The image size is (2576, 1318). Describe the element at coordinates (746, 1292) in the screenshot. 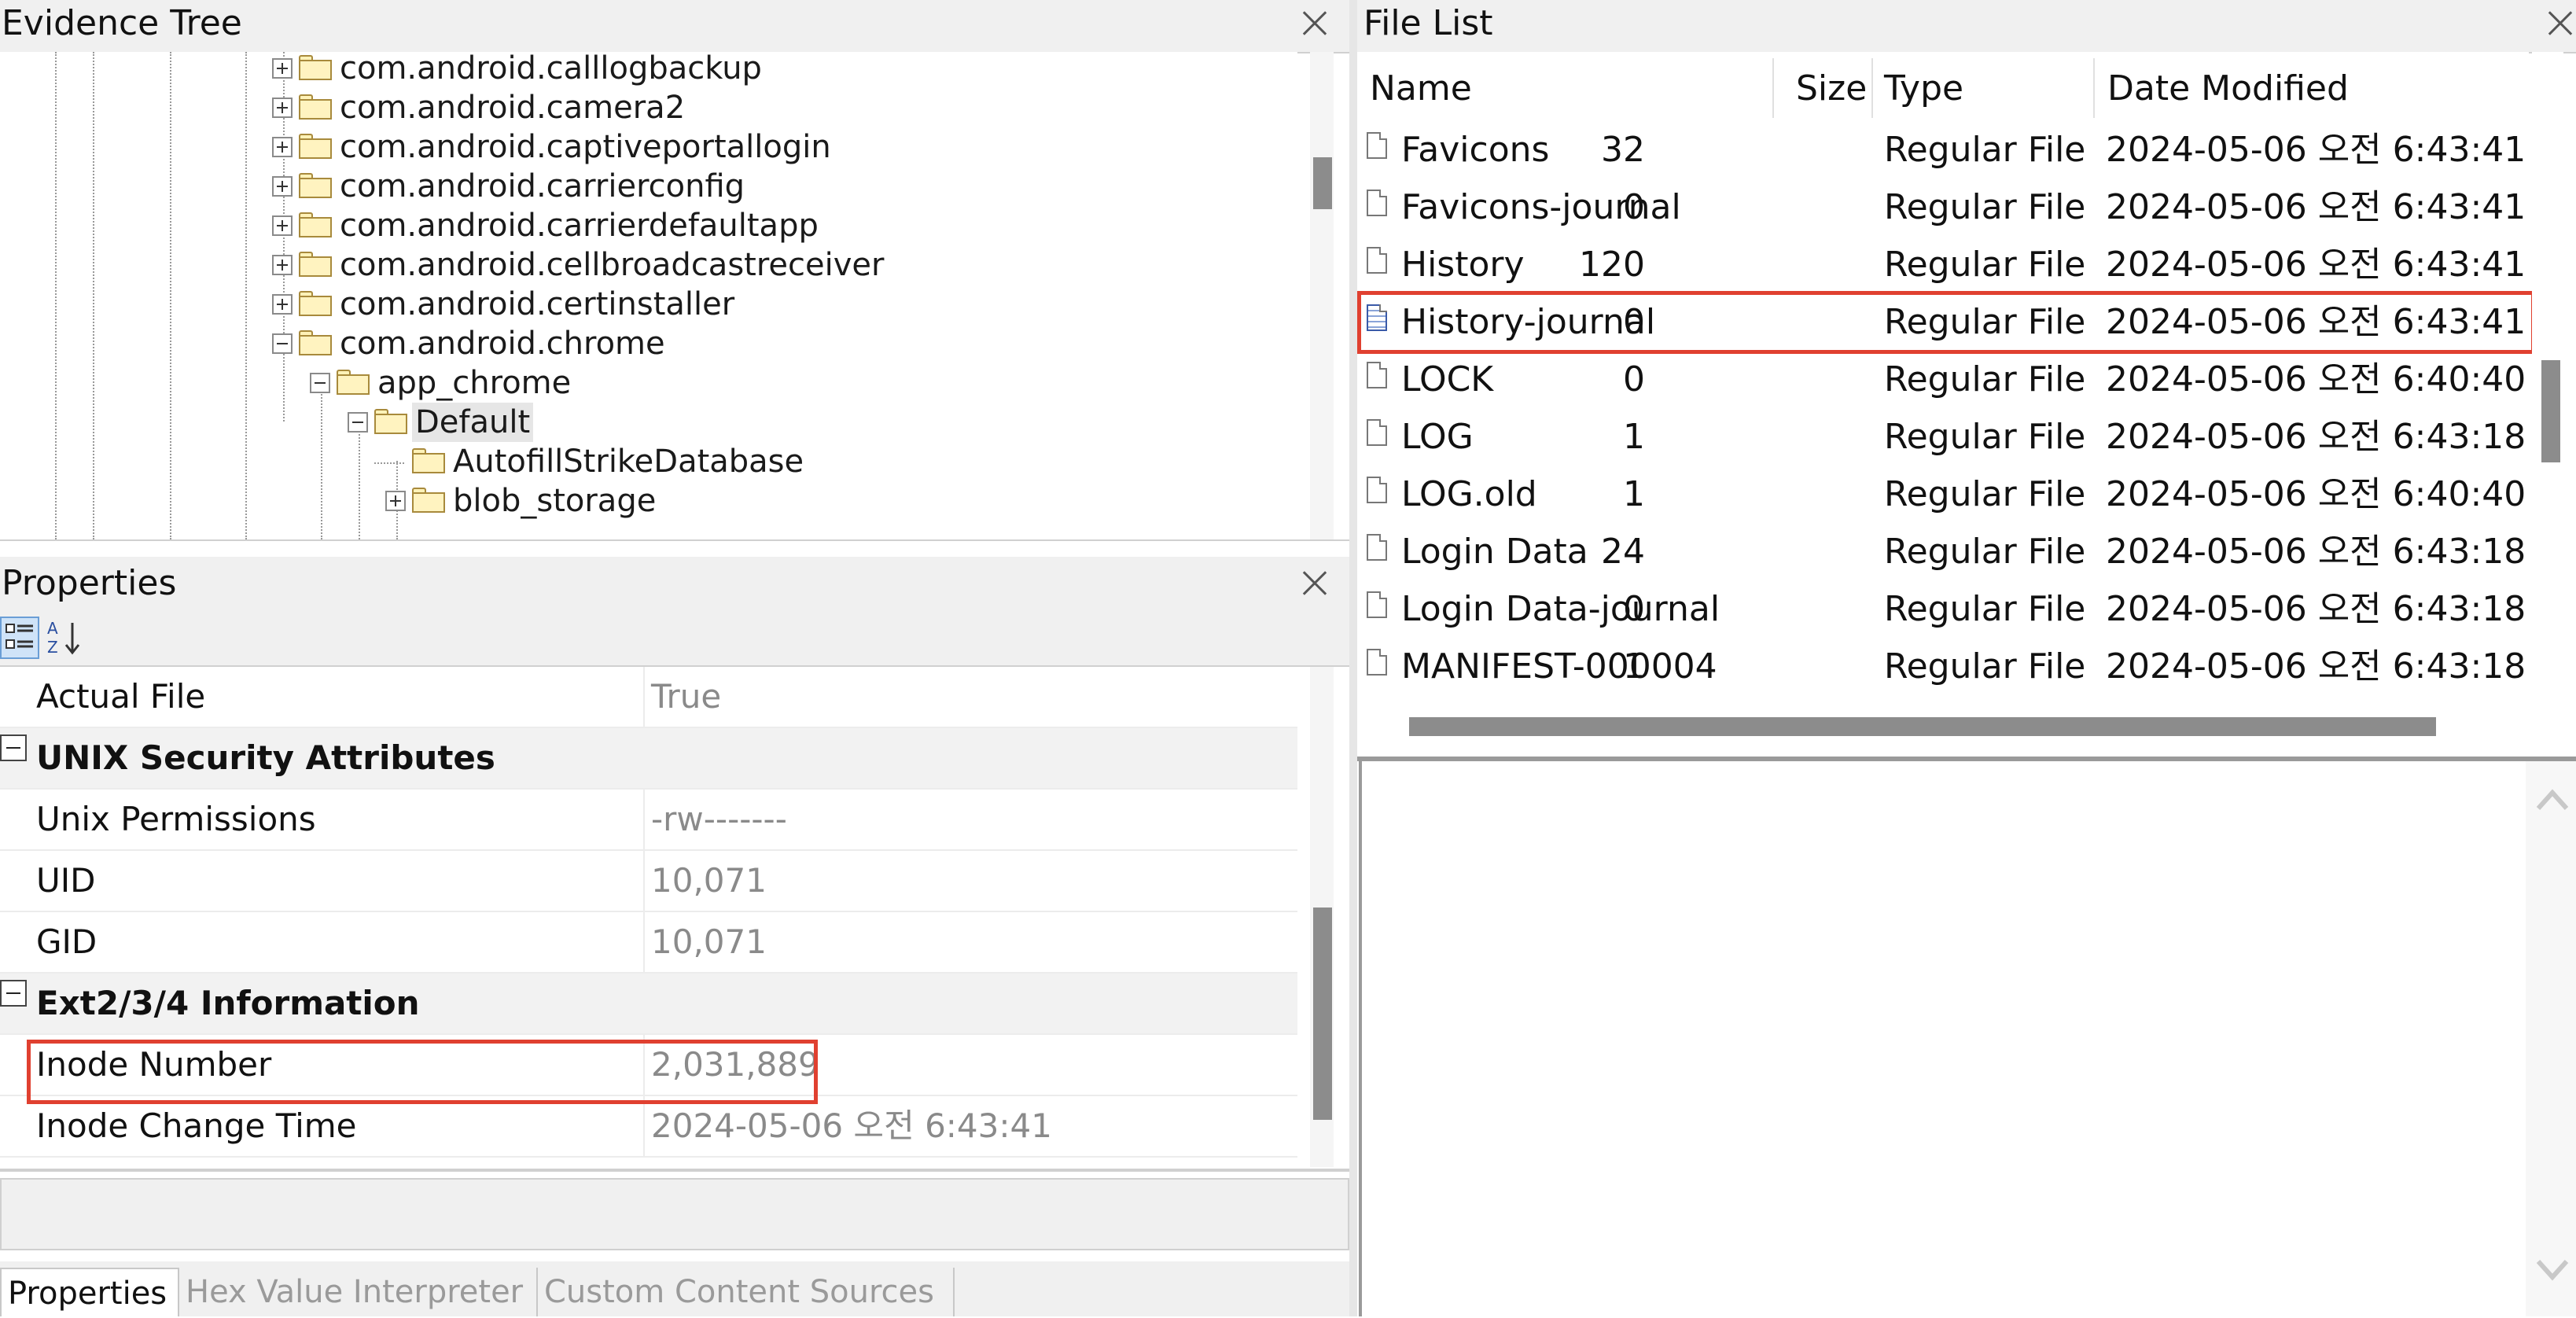

I see `tab-custom-content-sources: Custom Content Sources` at that location.